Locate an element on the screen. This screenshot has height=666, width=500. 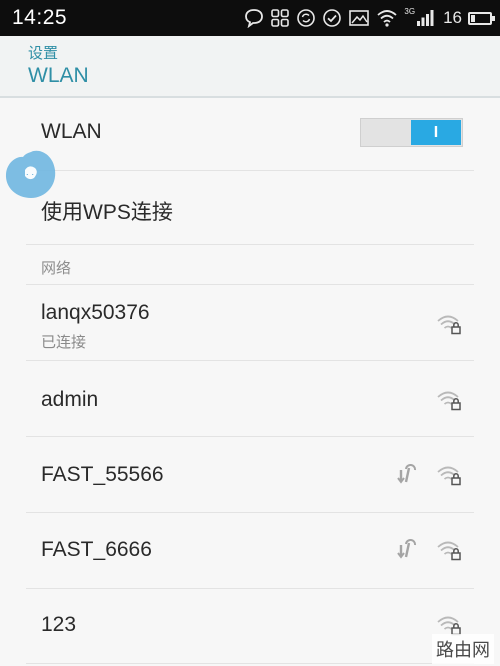
wlan-toggle-switch: I is located at coordinates (411, 132).